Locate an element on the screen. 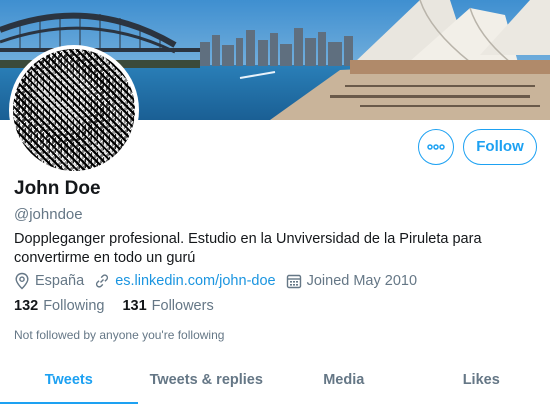 The width and height of the screenshot is (550, 414). not-followed-notice: Not followed by anyone you're following is located at coordinates (119, 335).